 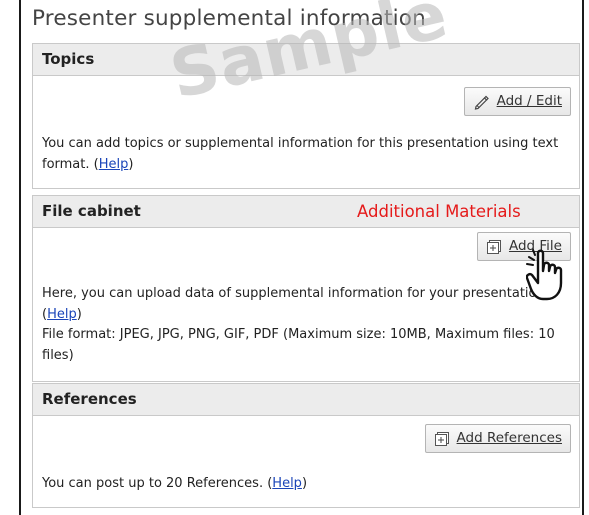 I want to click on file-cabinet-help-line: (Help), so click(x=62, y=314).